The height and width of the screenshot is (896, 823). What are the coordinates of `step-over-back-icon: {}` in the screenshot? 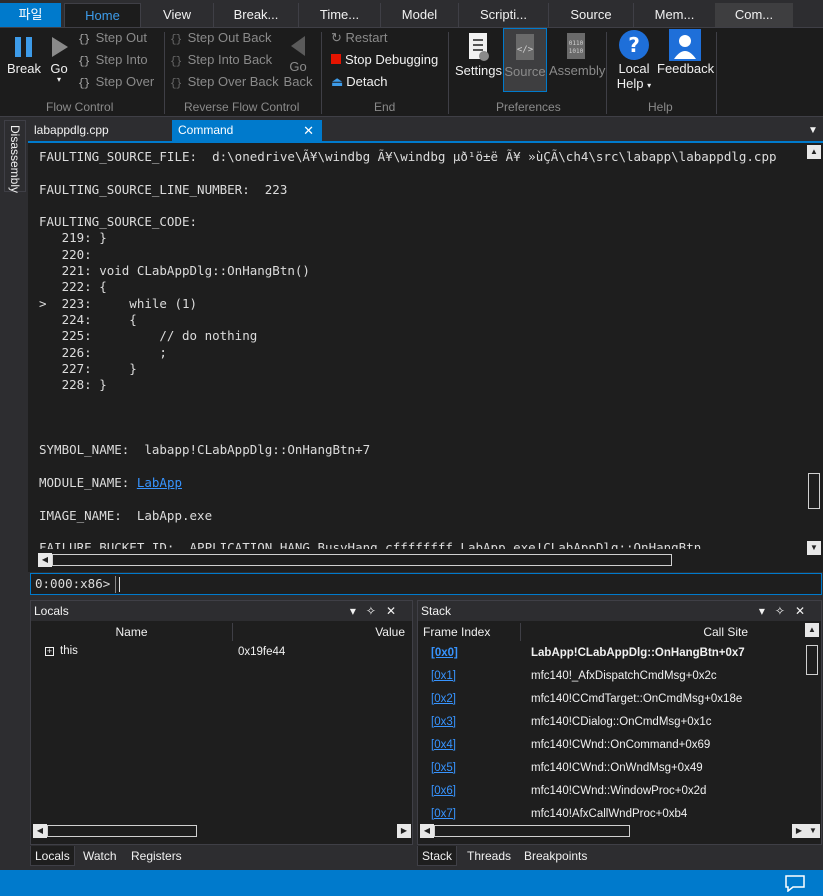 It's located at (176, 84).